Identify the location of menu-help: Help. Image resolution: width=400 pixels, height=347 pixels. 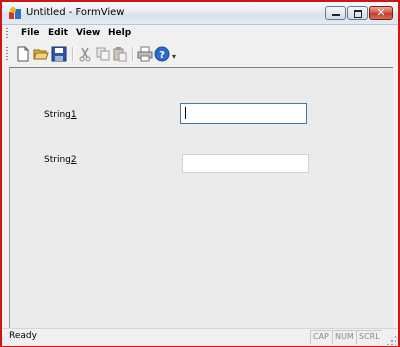
(119, 33).